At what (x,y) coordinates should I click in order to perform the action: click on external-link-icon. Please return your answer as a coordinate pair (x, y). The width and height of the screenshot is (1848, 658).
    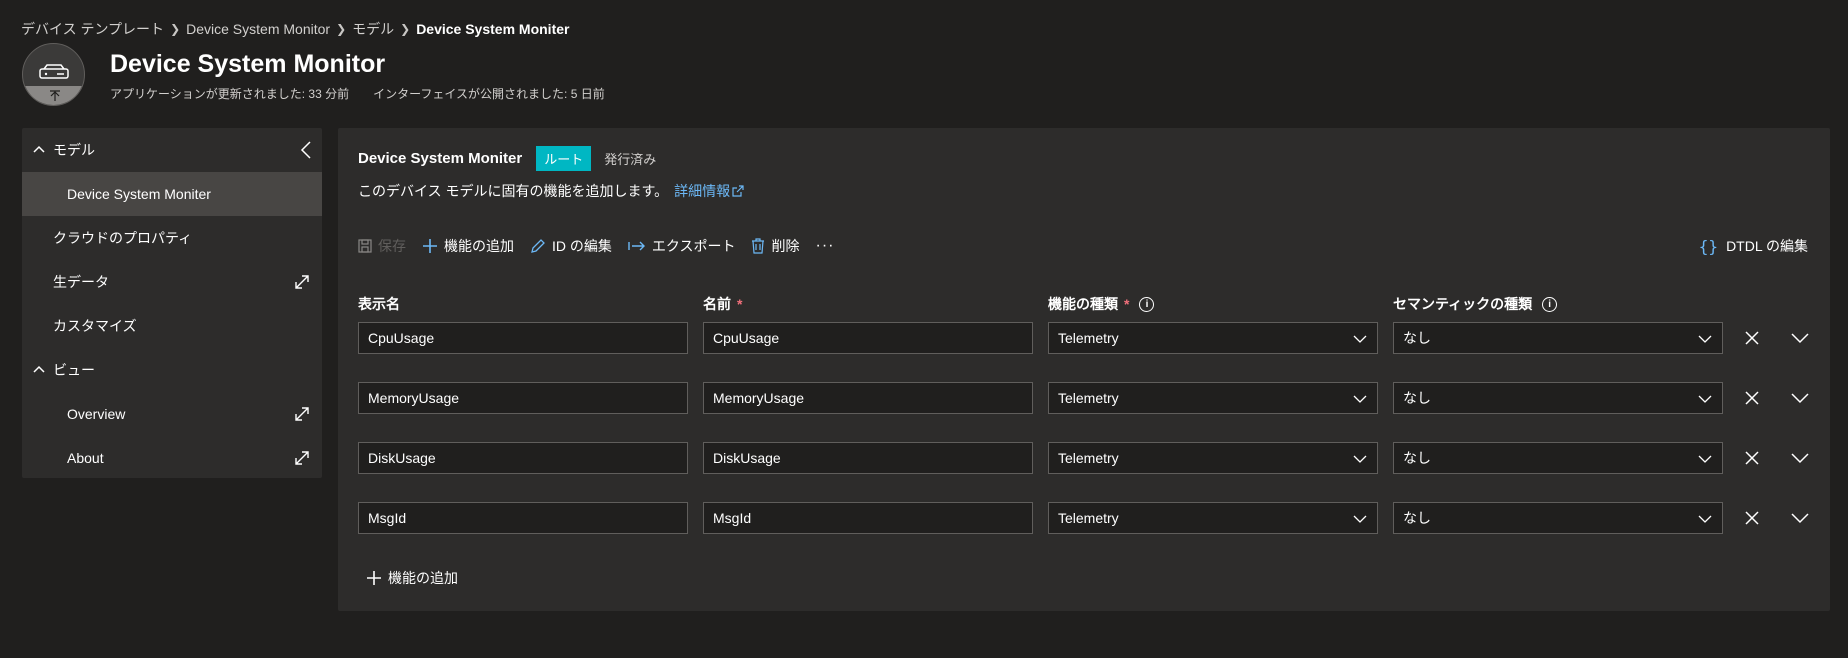
    Looking at the image, I should click on (738, 191).